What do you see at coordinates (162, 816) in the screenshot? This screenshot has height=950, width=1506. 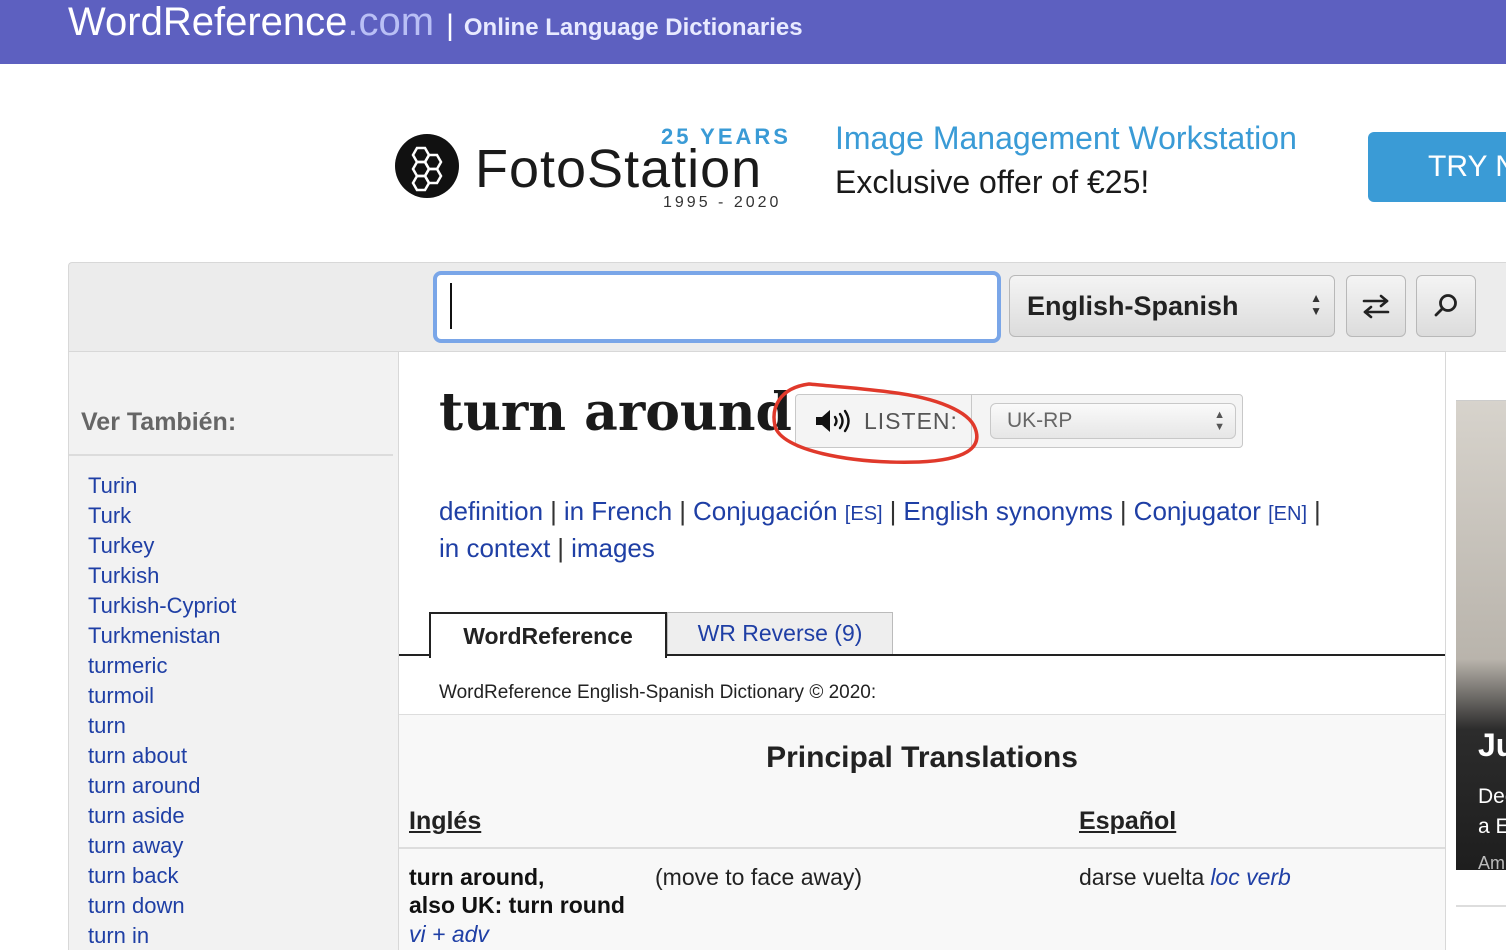 I see `see-also-item: turn aside` at bounding box center [162, 816].